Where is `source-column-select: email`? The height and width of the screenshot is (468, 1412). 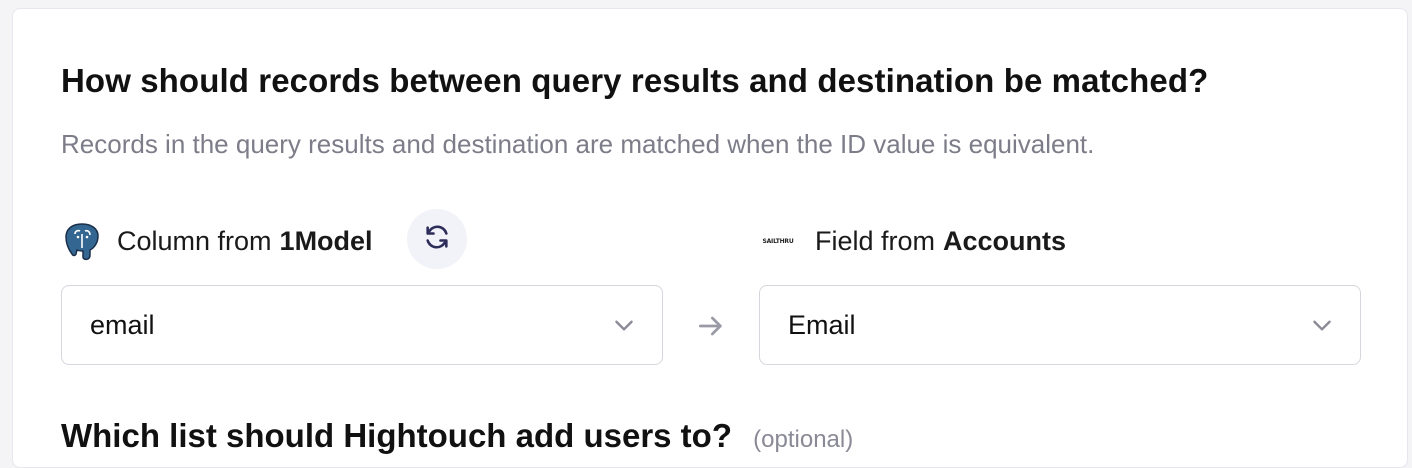 source-column-select: email is located at coordinates (362, 325).